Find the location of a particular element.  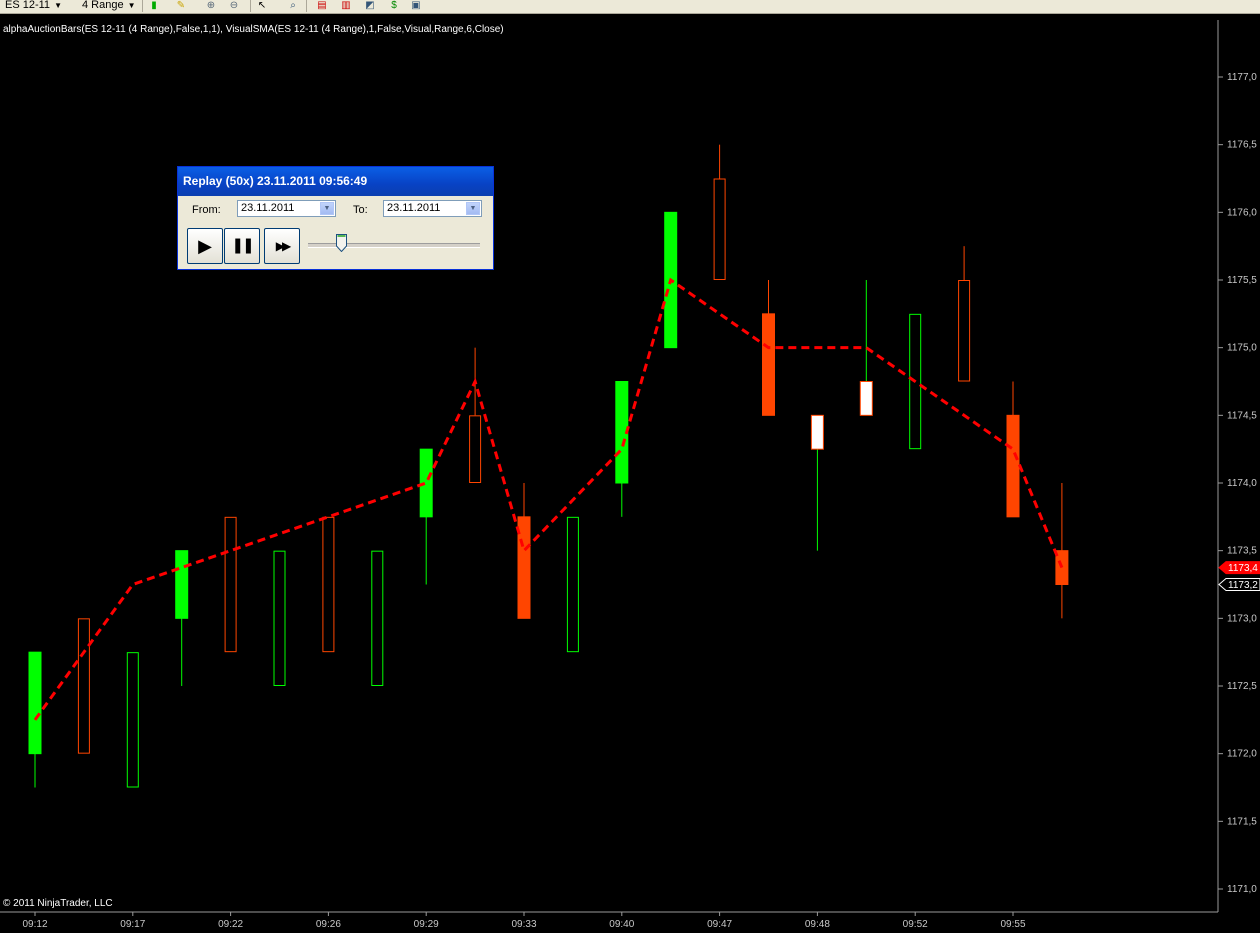

speed-slider-thumb is located at coordinates (341, 243).